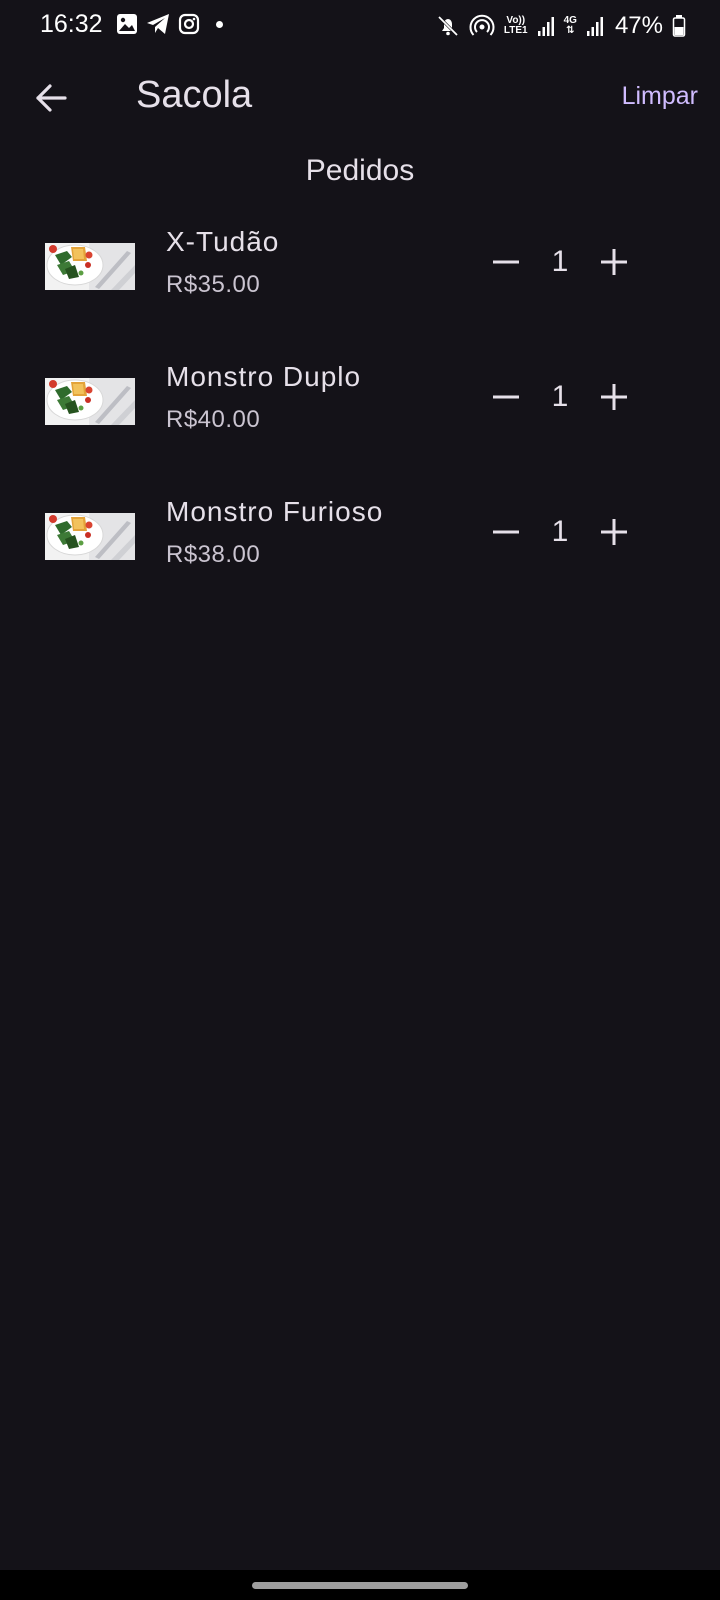 Image resolution: width=720 pixels, height=1600 pixels. Describe the element at coordinates (638, 25) in the screenshot. I see `battery-percent: 47%` at that location.